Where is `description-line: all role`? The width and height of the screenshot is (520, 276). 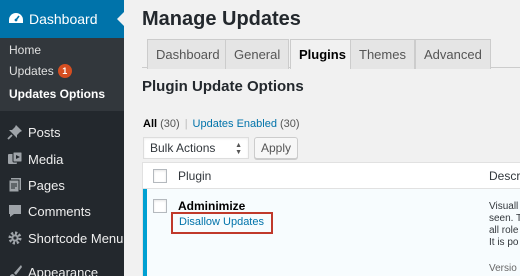 description-line: all role is located at coordinates (504, 230).